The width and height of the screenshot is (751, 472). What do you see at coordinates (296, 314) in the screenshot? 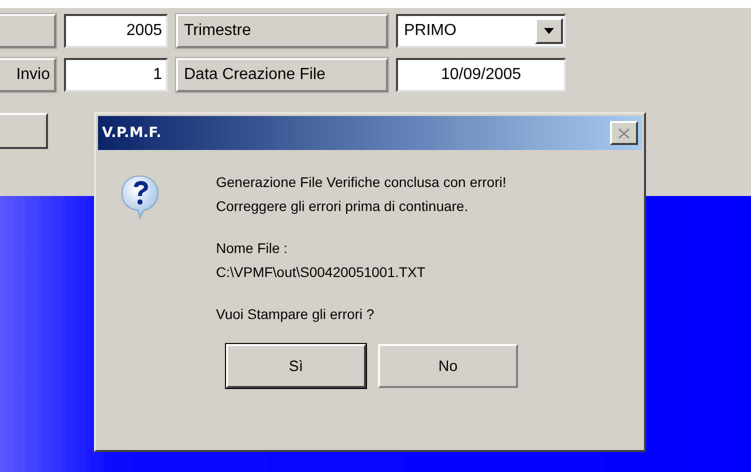
I see `dialog-message: Vuoi Stampare gli errori ?` at bounding box center [296, 314].